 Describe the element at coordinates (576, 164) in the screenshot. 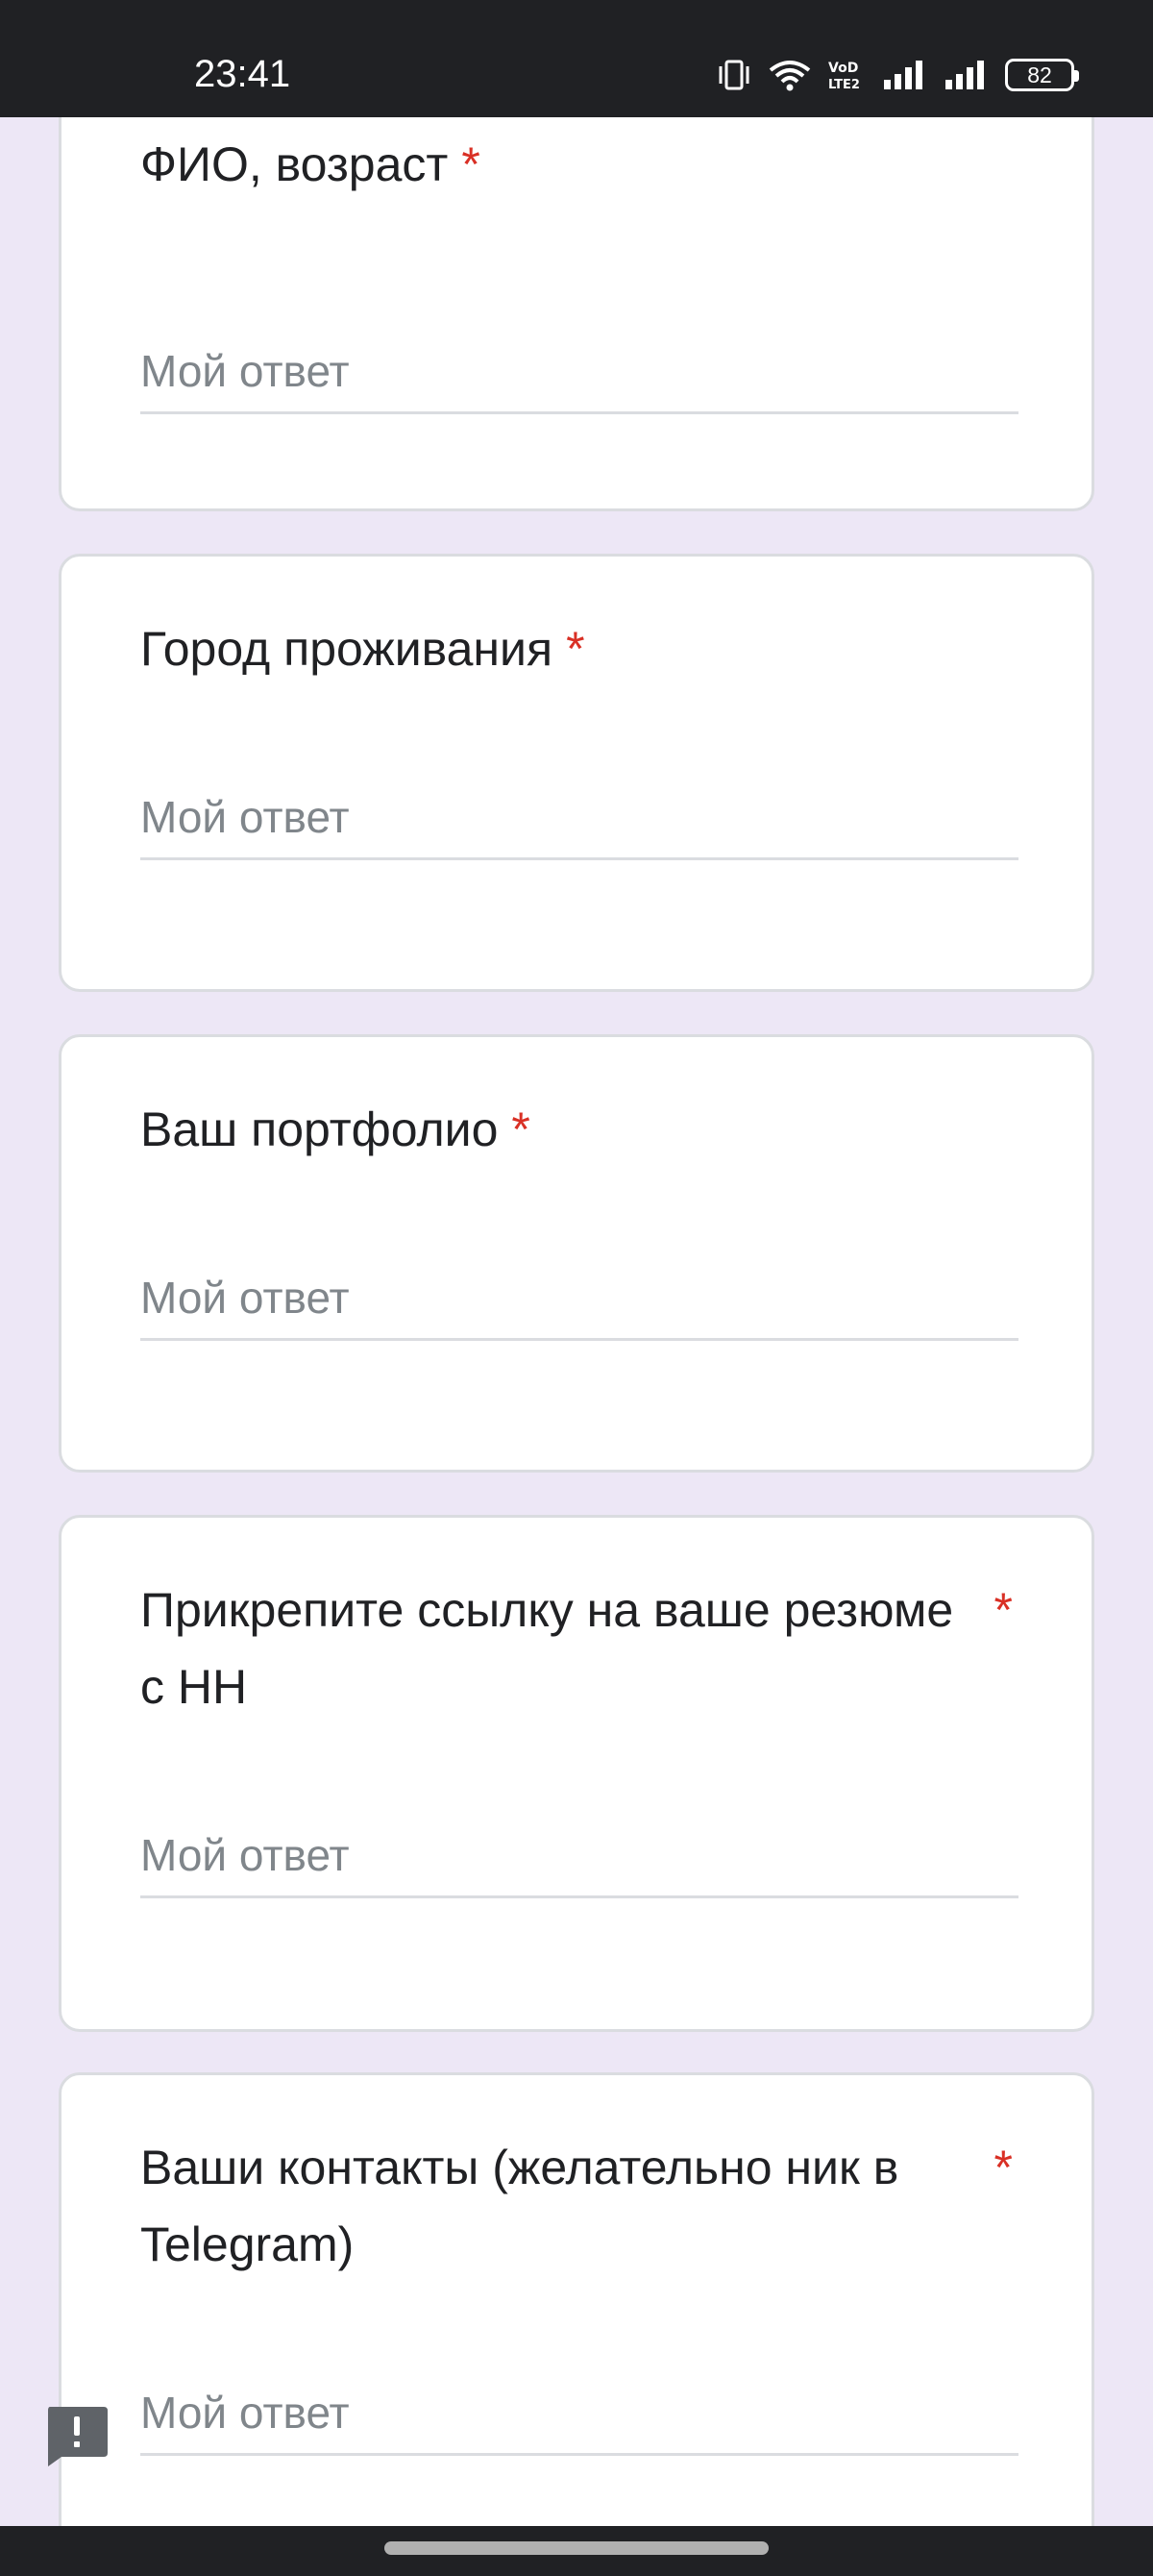

I see `question-title: ФИО, возраст *` at that location.